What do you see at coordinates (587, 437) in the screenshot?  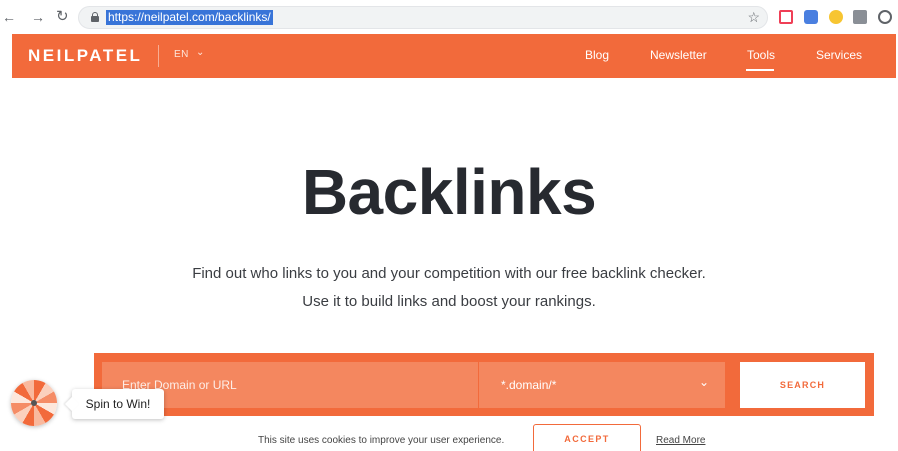 I see `accept-cookies-button: ACCEPT` at bounding box center [587, 437].